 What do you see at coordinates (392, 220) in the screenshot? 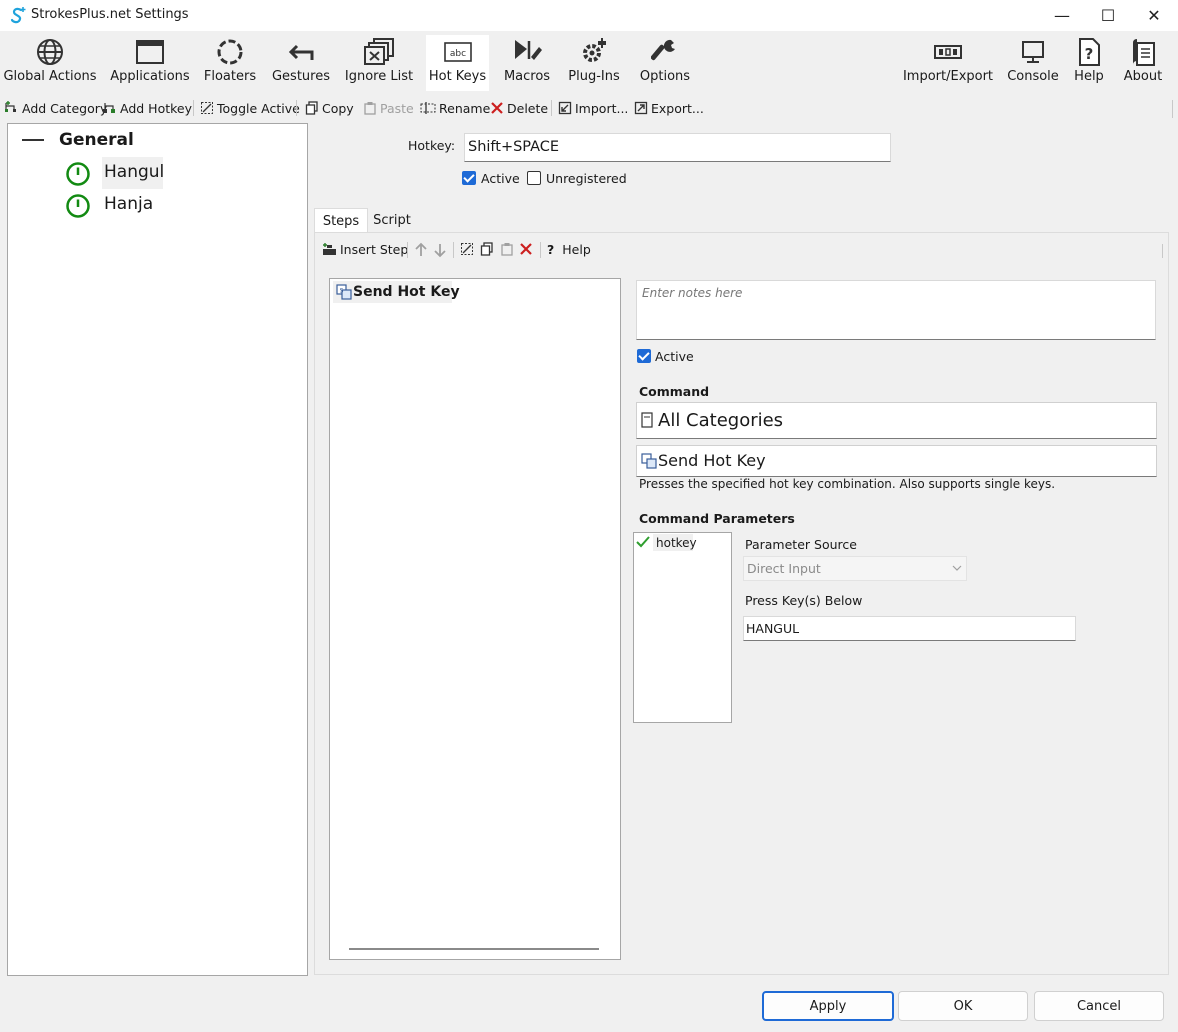
I see `tab-script: Script` at bounding box center [392, 220].